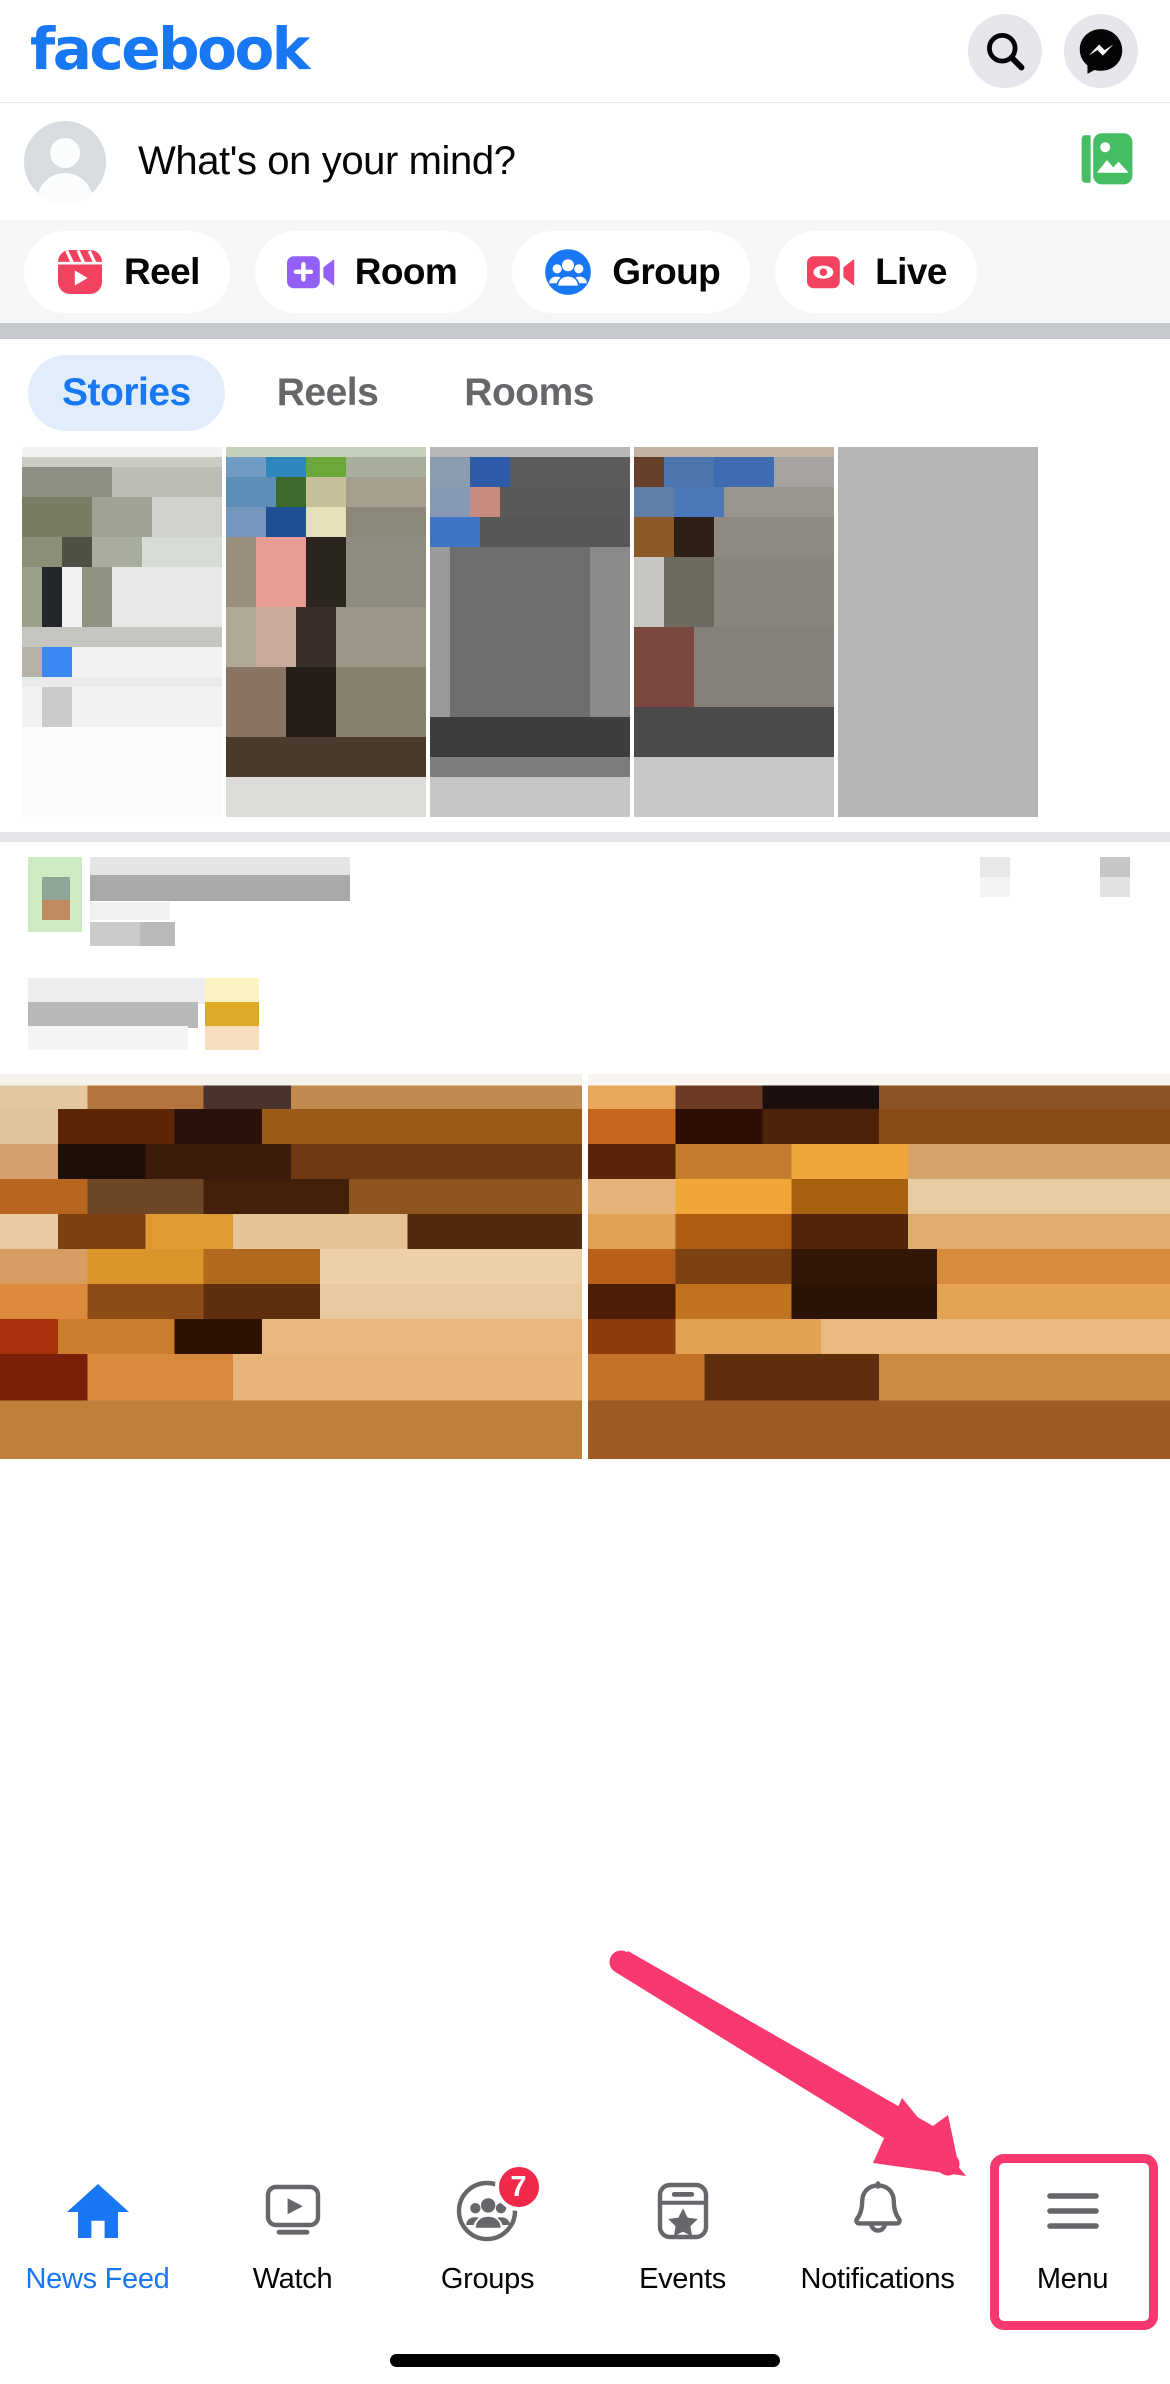 Image resolution: width=1170 pixels, height=2384 pixels. Describe the element at coordinates (877, 2207) in the screenshot. I see `notifications-icon` at that location.